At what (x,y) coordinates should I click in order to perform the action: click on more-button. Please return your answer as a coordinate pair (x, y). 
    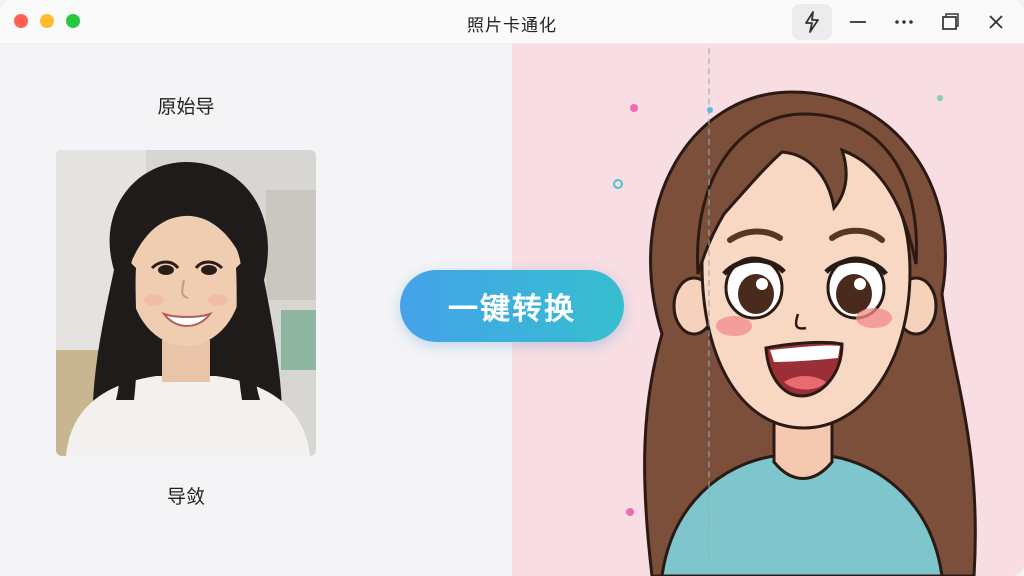
    Looking at the image, I should click on (904, 22).